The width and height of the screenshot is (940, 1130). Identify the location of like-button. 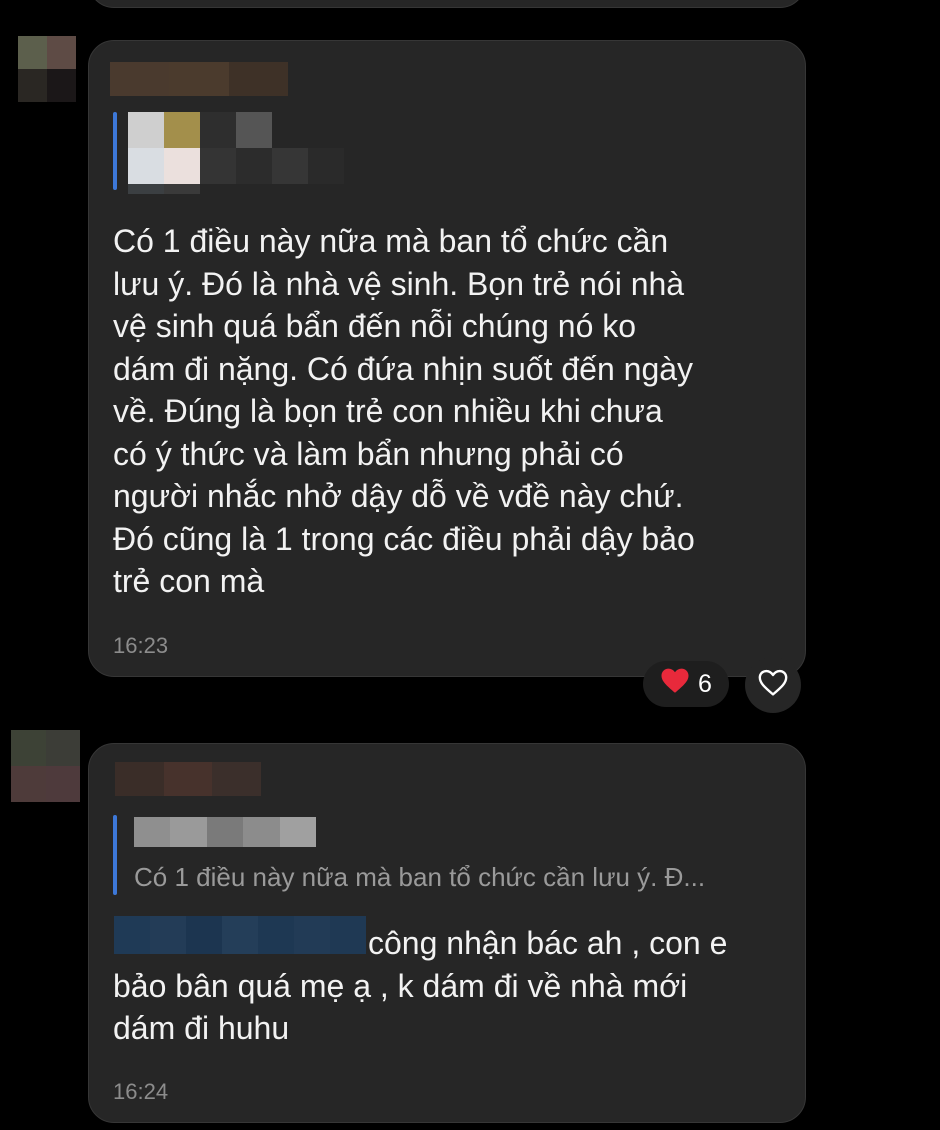
(773, 685).